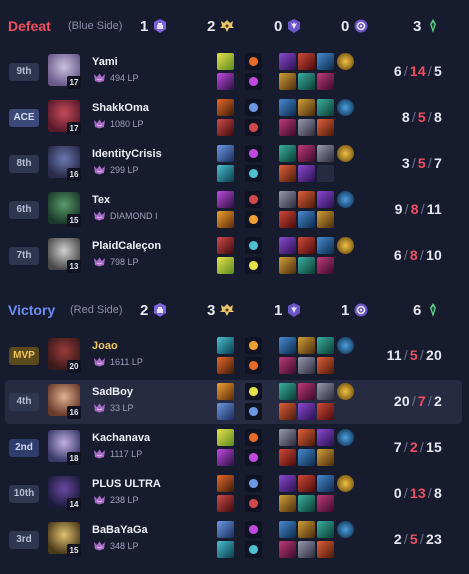  I want to click on player-row: 2nd 18 Kachanava 1117 LP 7/2/15, so click(233, 448).